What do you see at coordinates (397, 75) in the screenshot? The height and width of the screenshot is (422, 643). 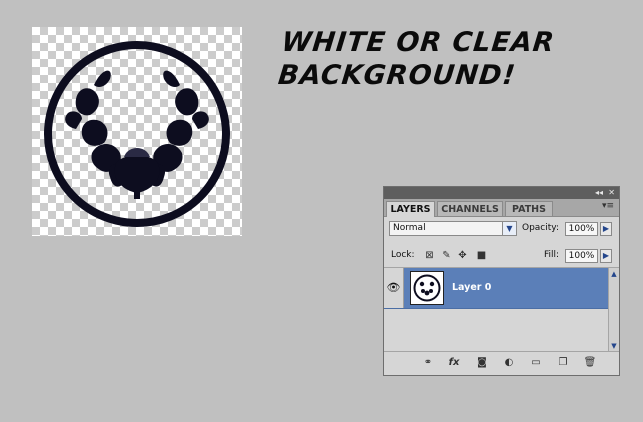 I see `caption-line-2: BACKGROUND!` at bounding box center [397, 75].